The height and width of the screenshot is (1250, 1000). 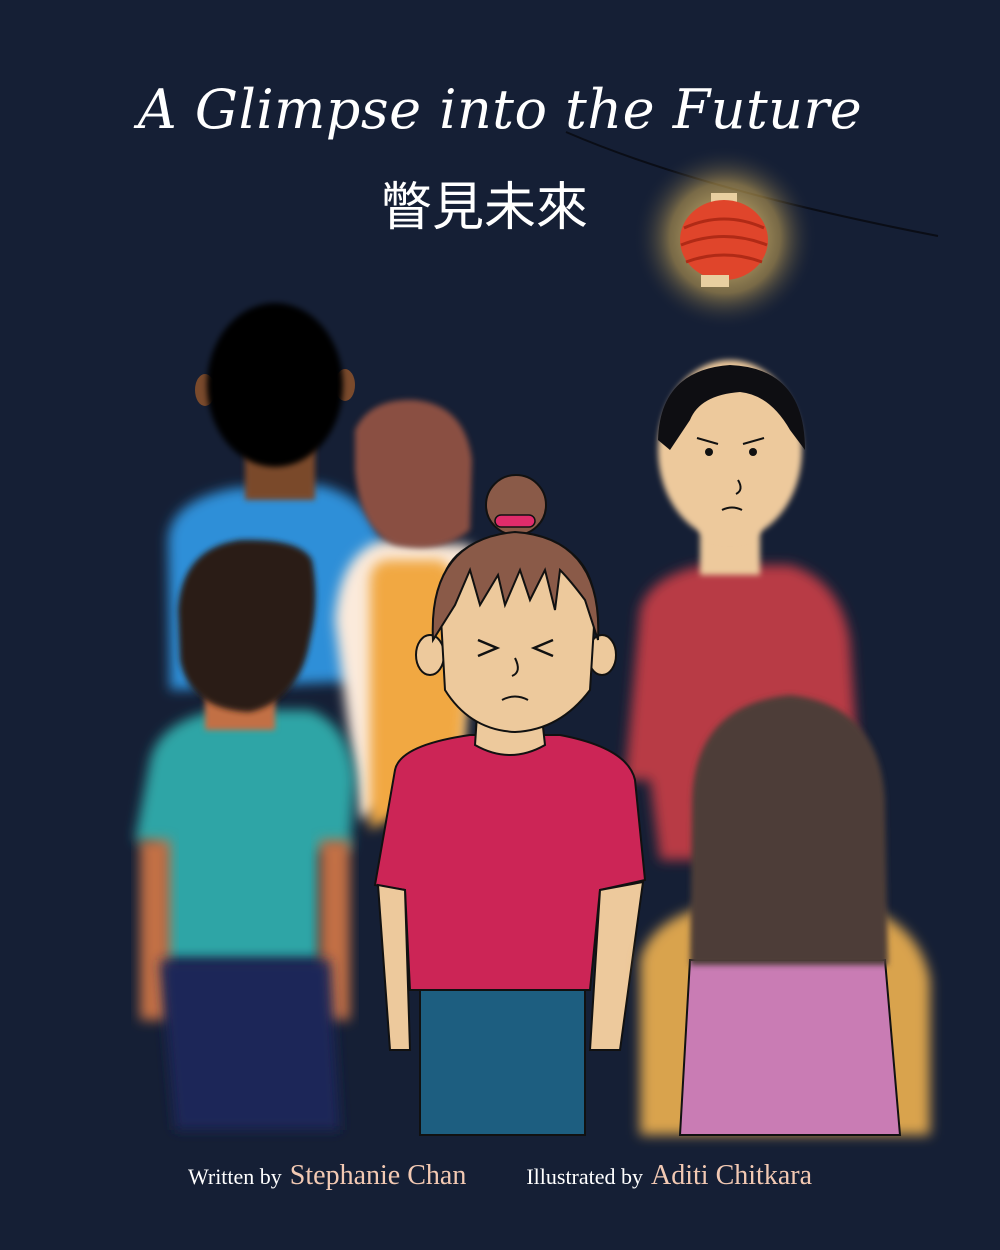 What do you see at coordinates (378, 1175) in the screenshot?
I see `author-name: Stephanie Chan` at bounding box center [378, 1175].